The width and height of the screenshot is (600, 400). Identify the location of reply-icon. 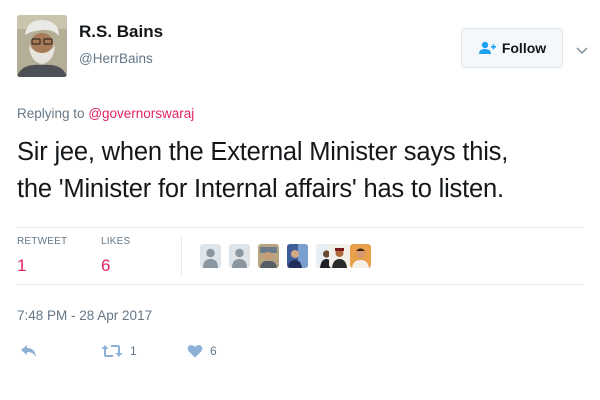
(28, 351).